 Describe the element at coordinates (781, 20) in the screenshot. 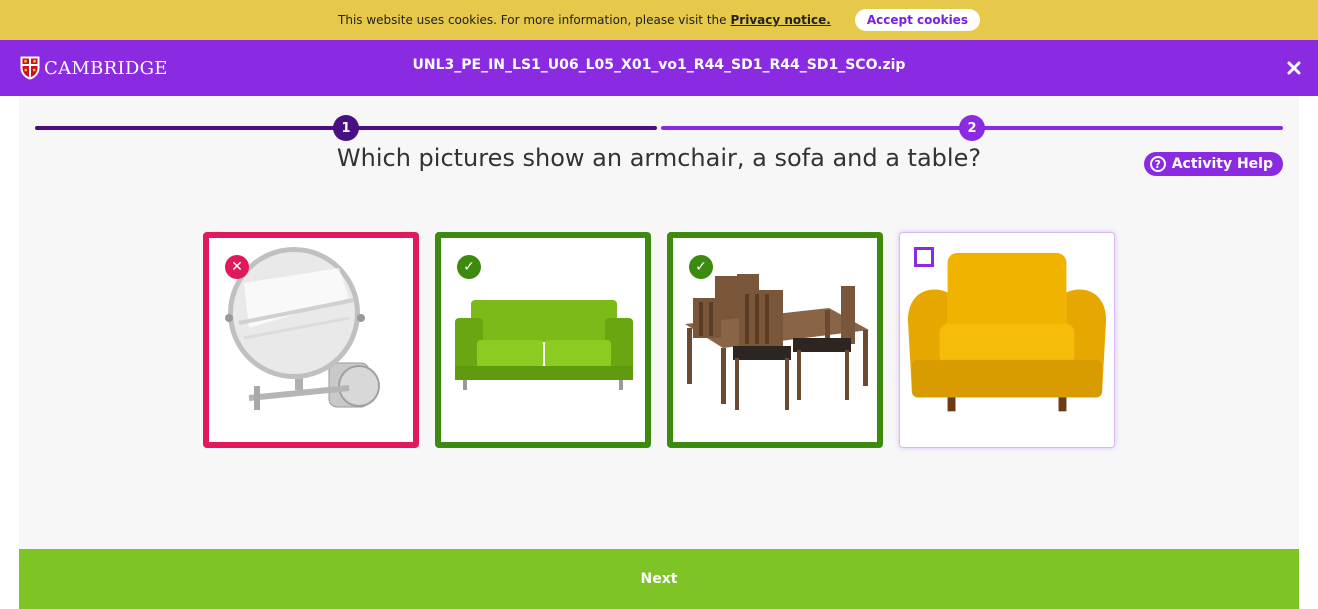

I see `privacy-notice-link: Privacy notice.` at that location.